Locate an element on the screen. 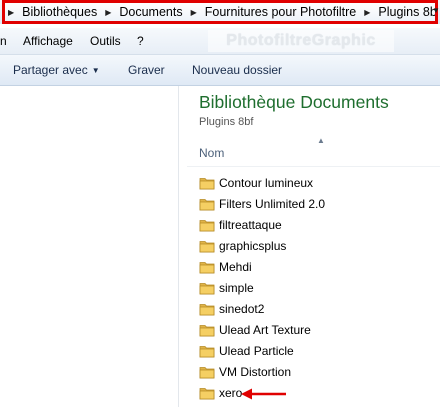 This screenshot has height=407, width=440. file-name: Filters Unlimited 2.0 is located at coordinates (272, 203).